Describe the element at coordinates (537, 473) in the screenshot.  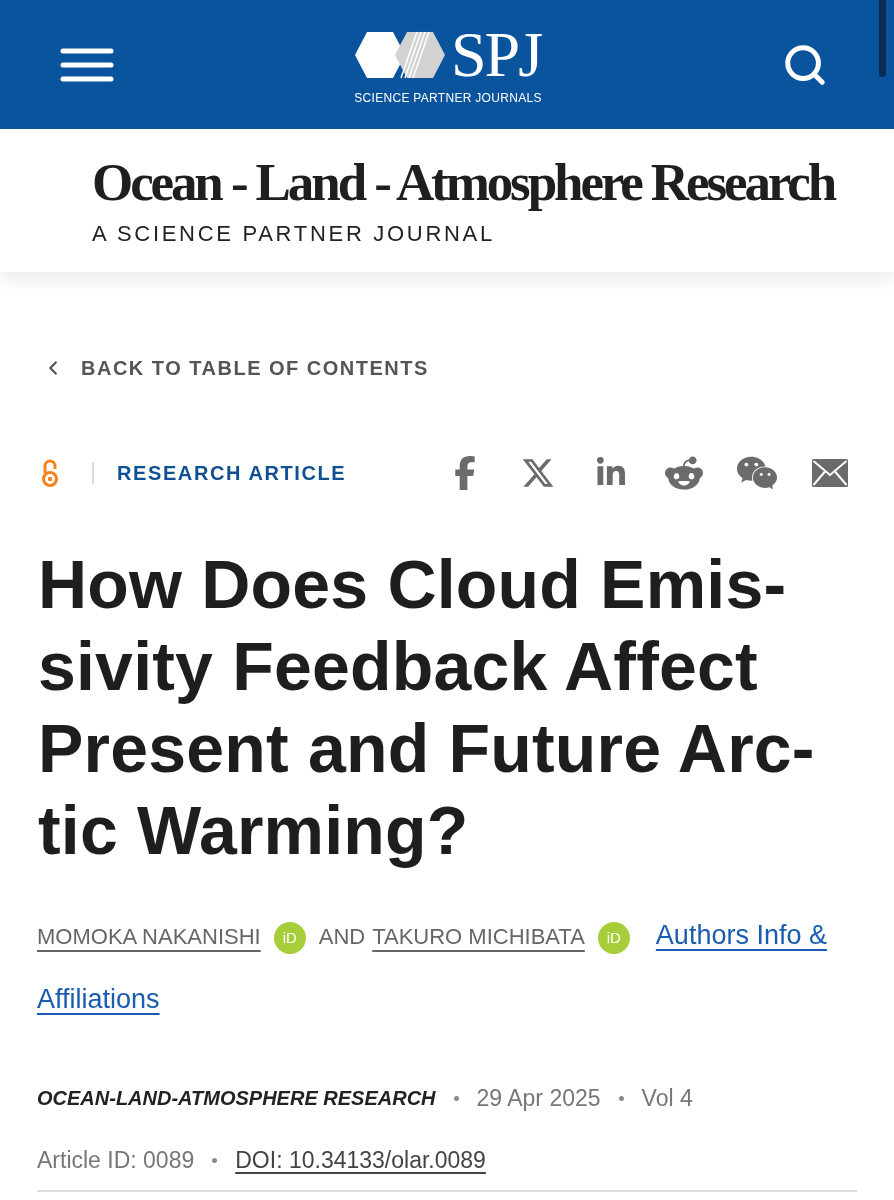
I see `x-logo-icon` at that location.